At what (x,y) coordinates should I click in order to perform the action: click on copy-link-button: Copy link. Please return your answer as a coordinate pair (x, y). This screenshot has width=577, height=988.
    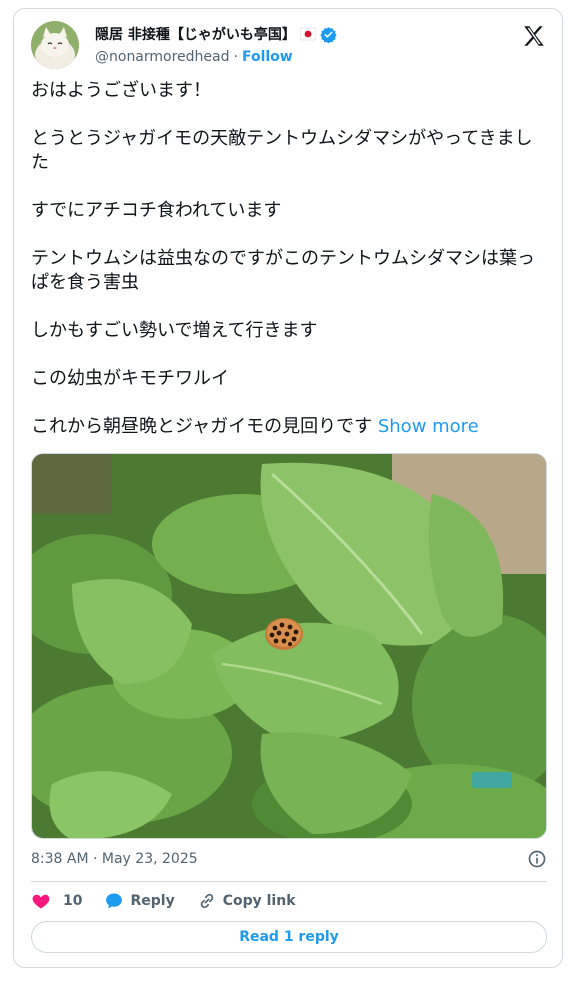
    Looking at the image, I should click on (246, 901).